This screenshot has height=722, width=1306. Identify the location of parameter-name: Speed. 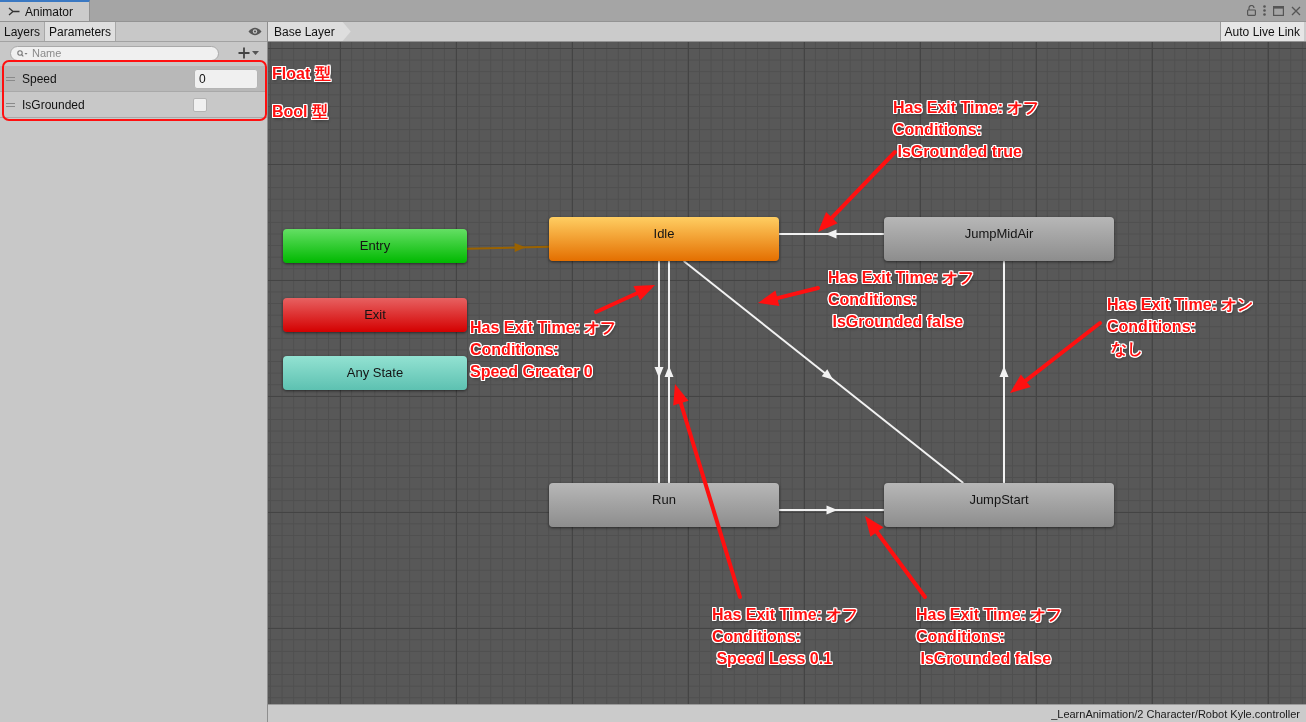
(40, 78).